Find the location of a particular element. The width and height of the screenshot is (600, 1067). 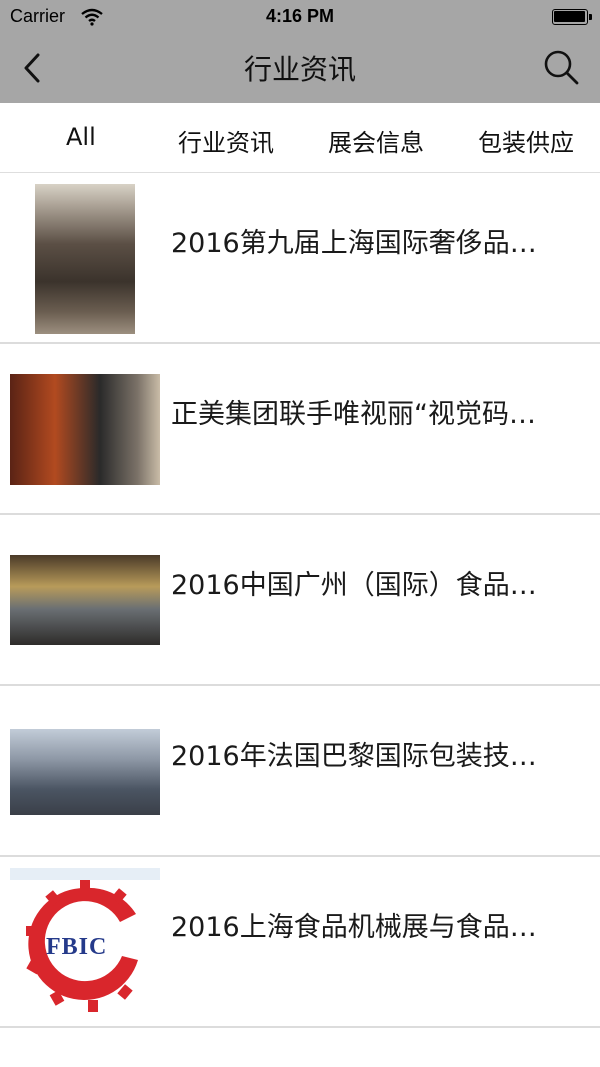

status-bar: Carrier 4:16 PM is located at coordinates (300, 17).